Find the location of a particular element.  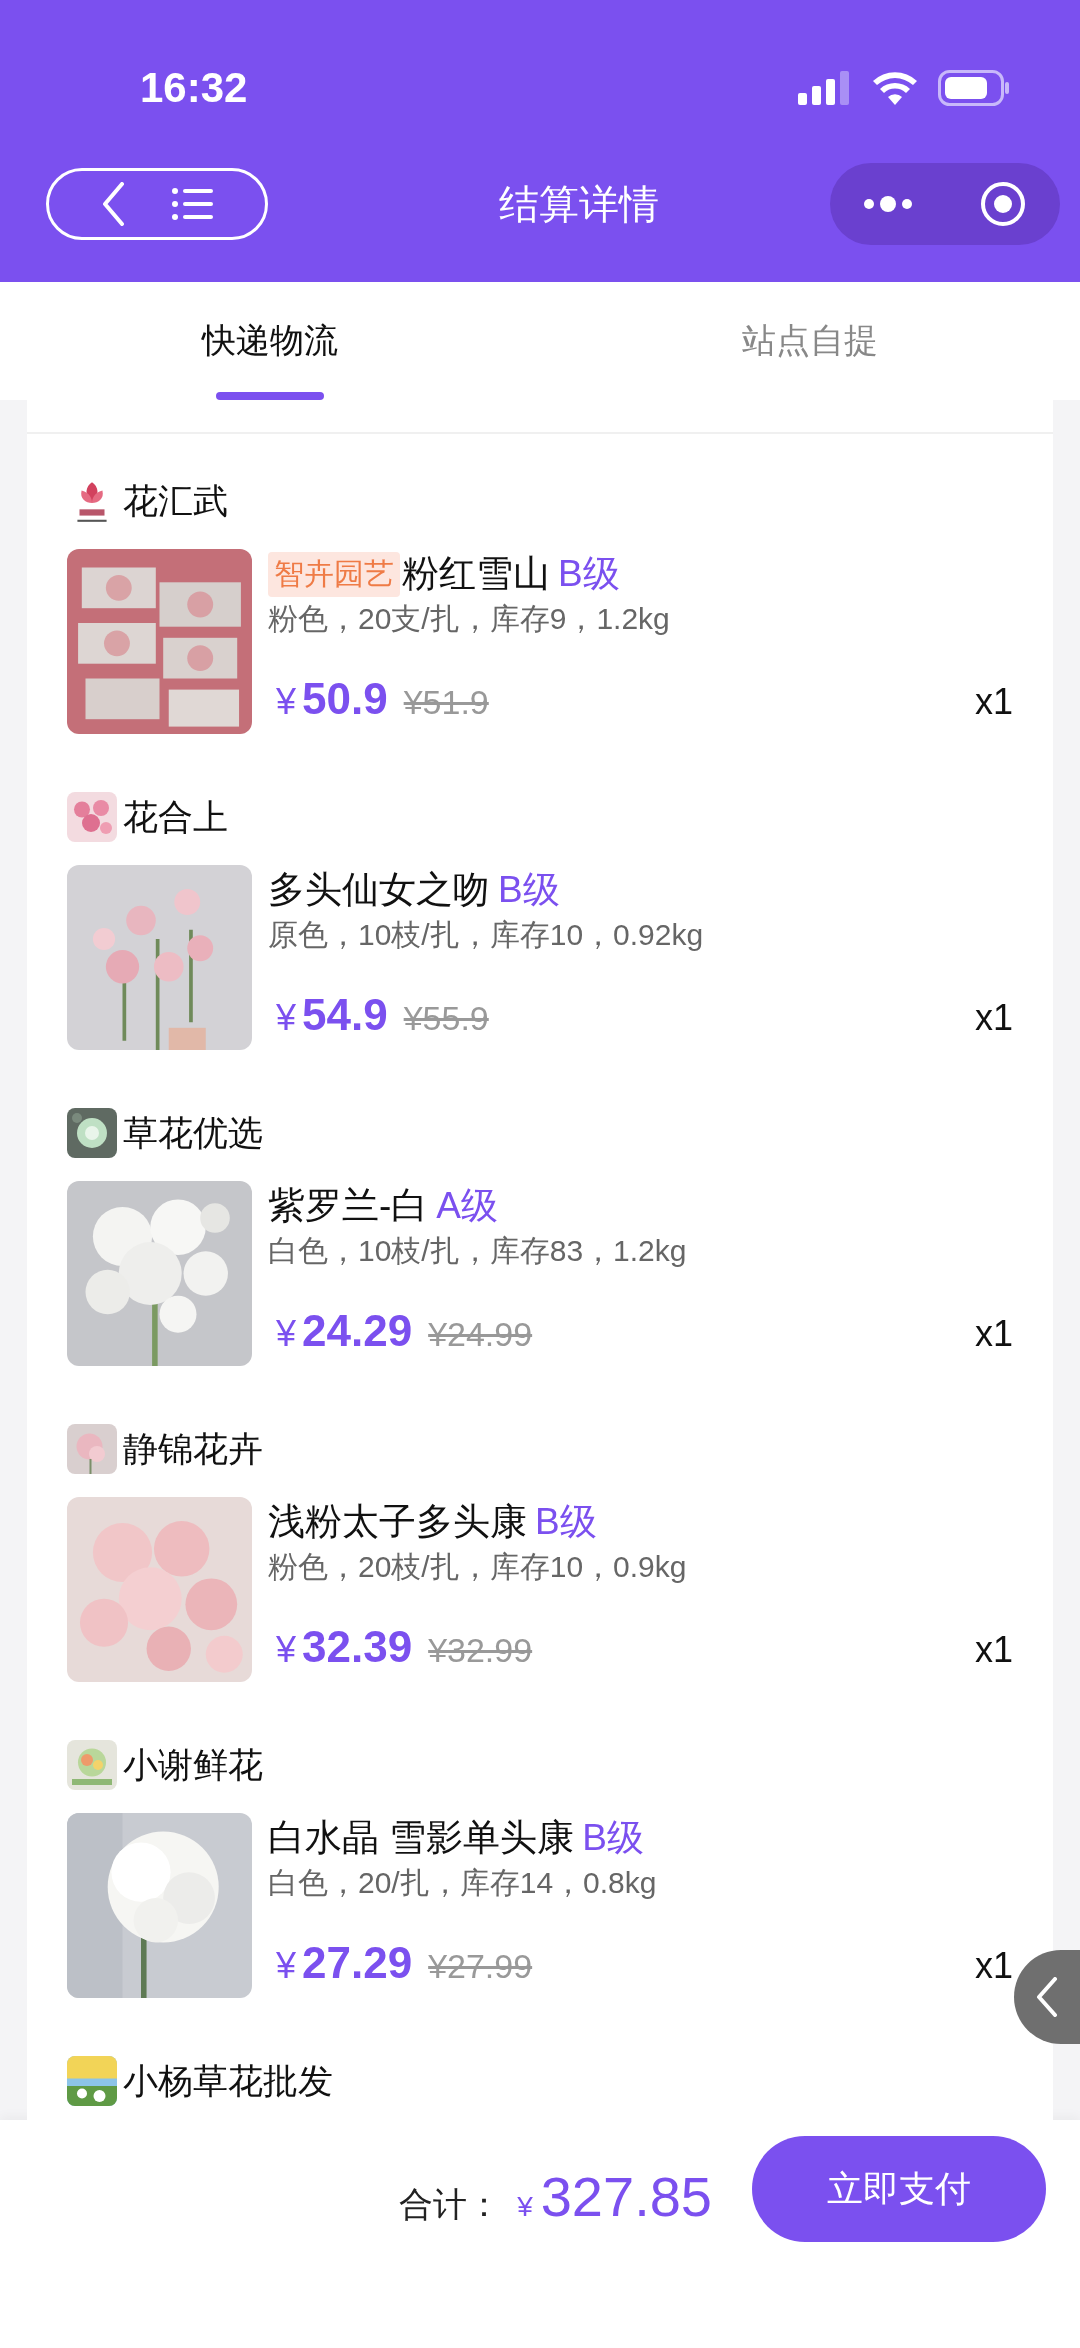

original-price: ¥32.99 is located at coordinates (480, 1650).